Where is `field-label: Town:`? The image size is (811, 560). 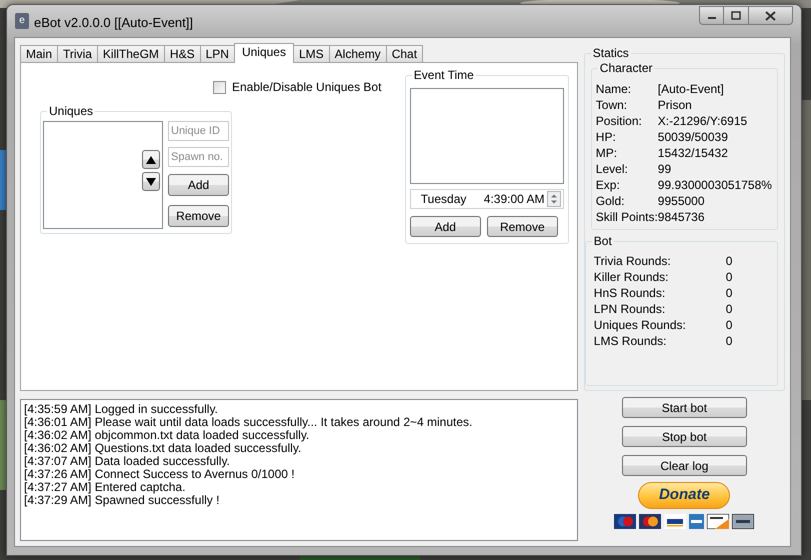 field-label: Town: is located at coordinates (612, 105).